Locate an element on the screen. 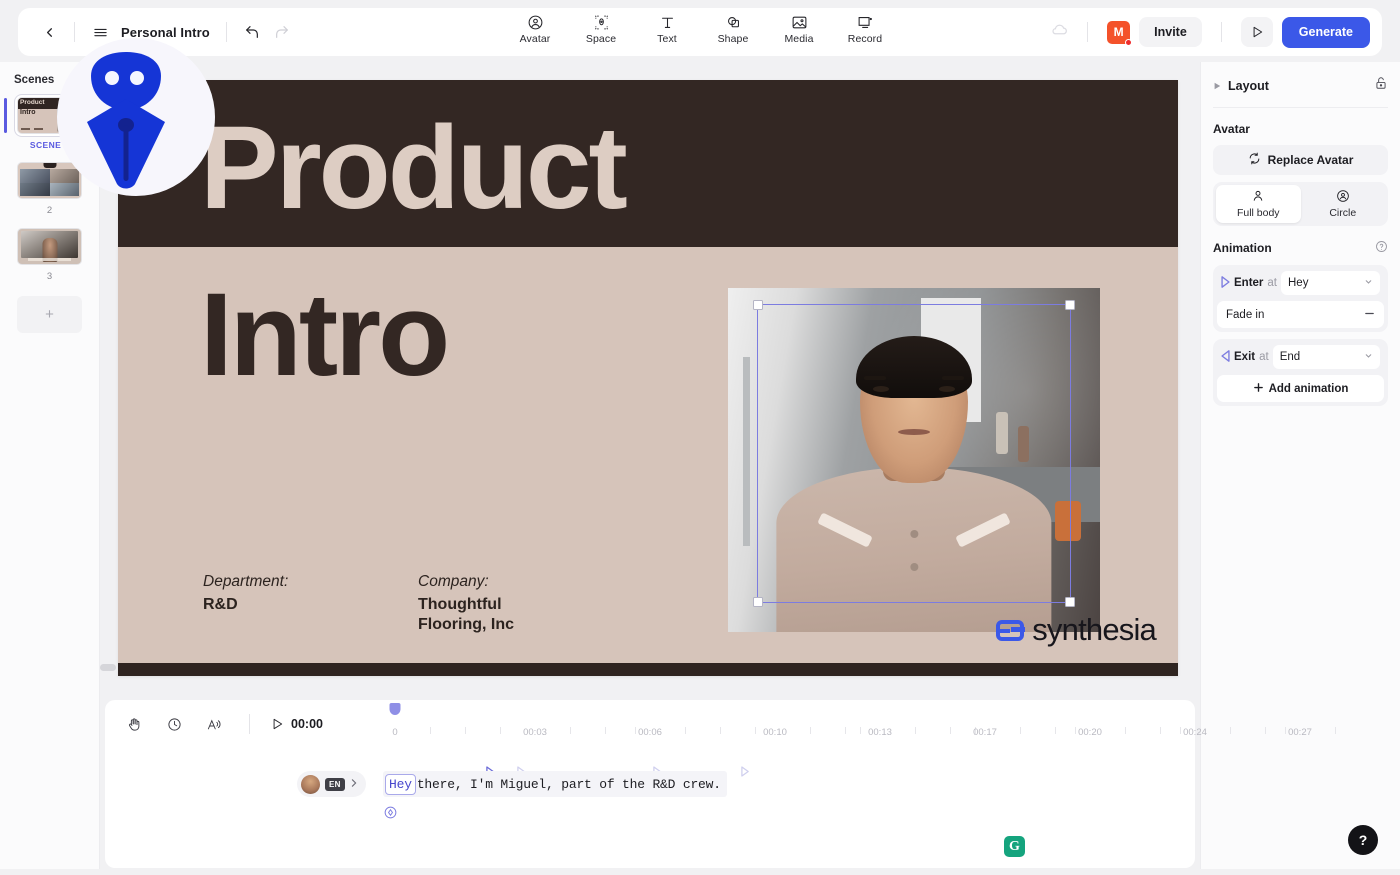 The width and height of the screenshot is (1400, 875). timeline-tick-label: 00:20 is located at coordinates (1090, 732).